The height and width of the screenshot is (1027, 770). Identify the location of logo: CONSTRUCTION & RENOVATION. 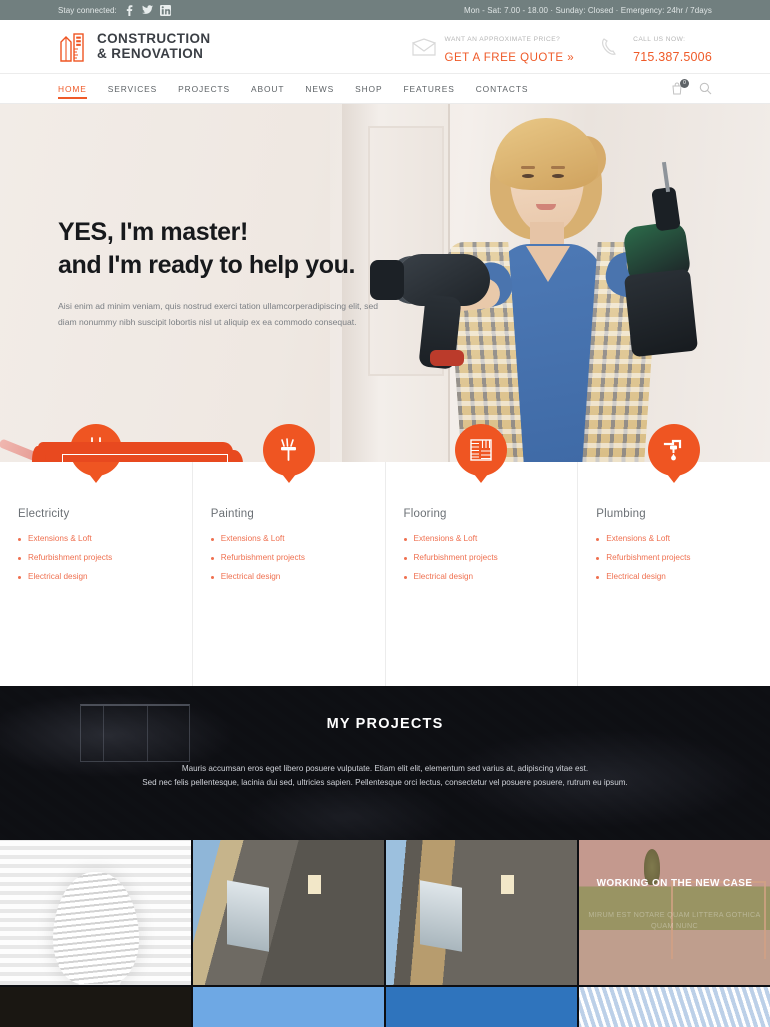
(134, 47).